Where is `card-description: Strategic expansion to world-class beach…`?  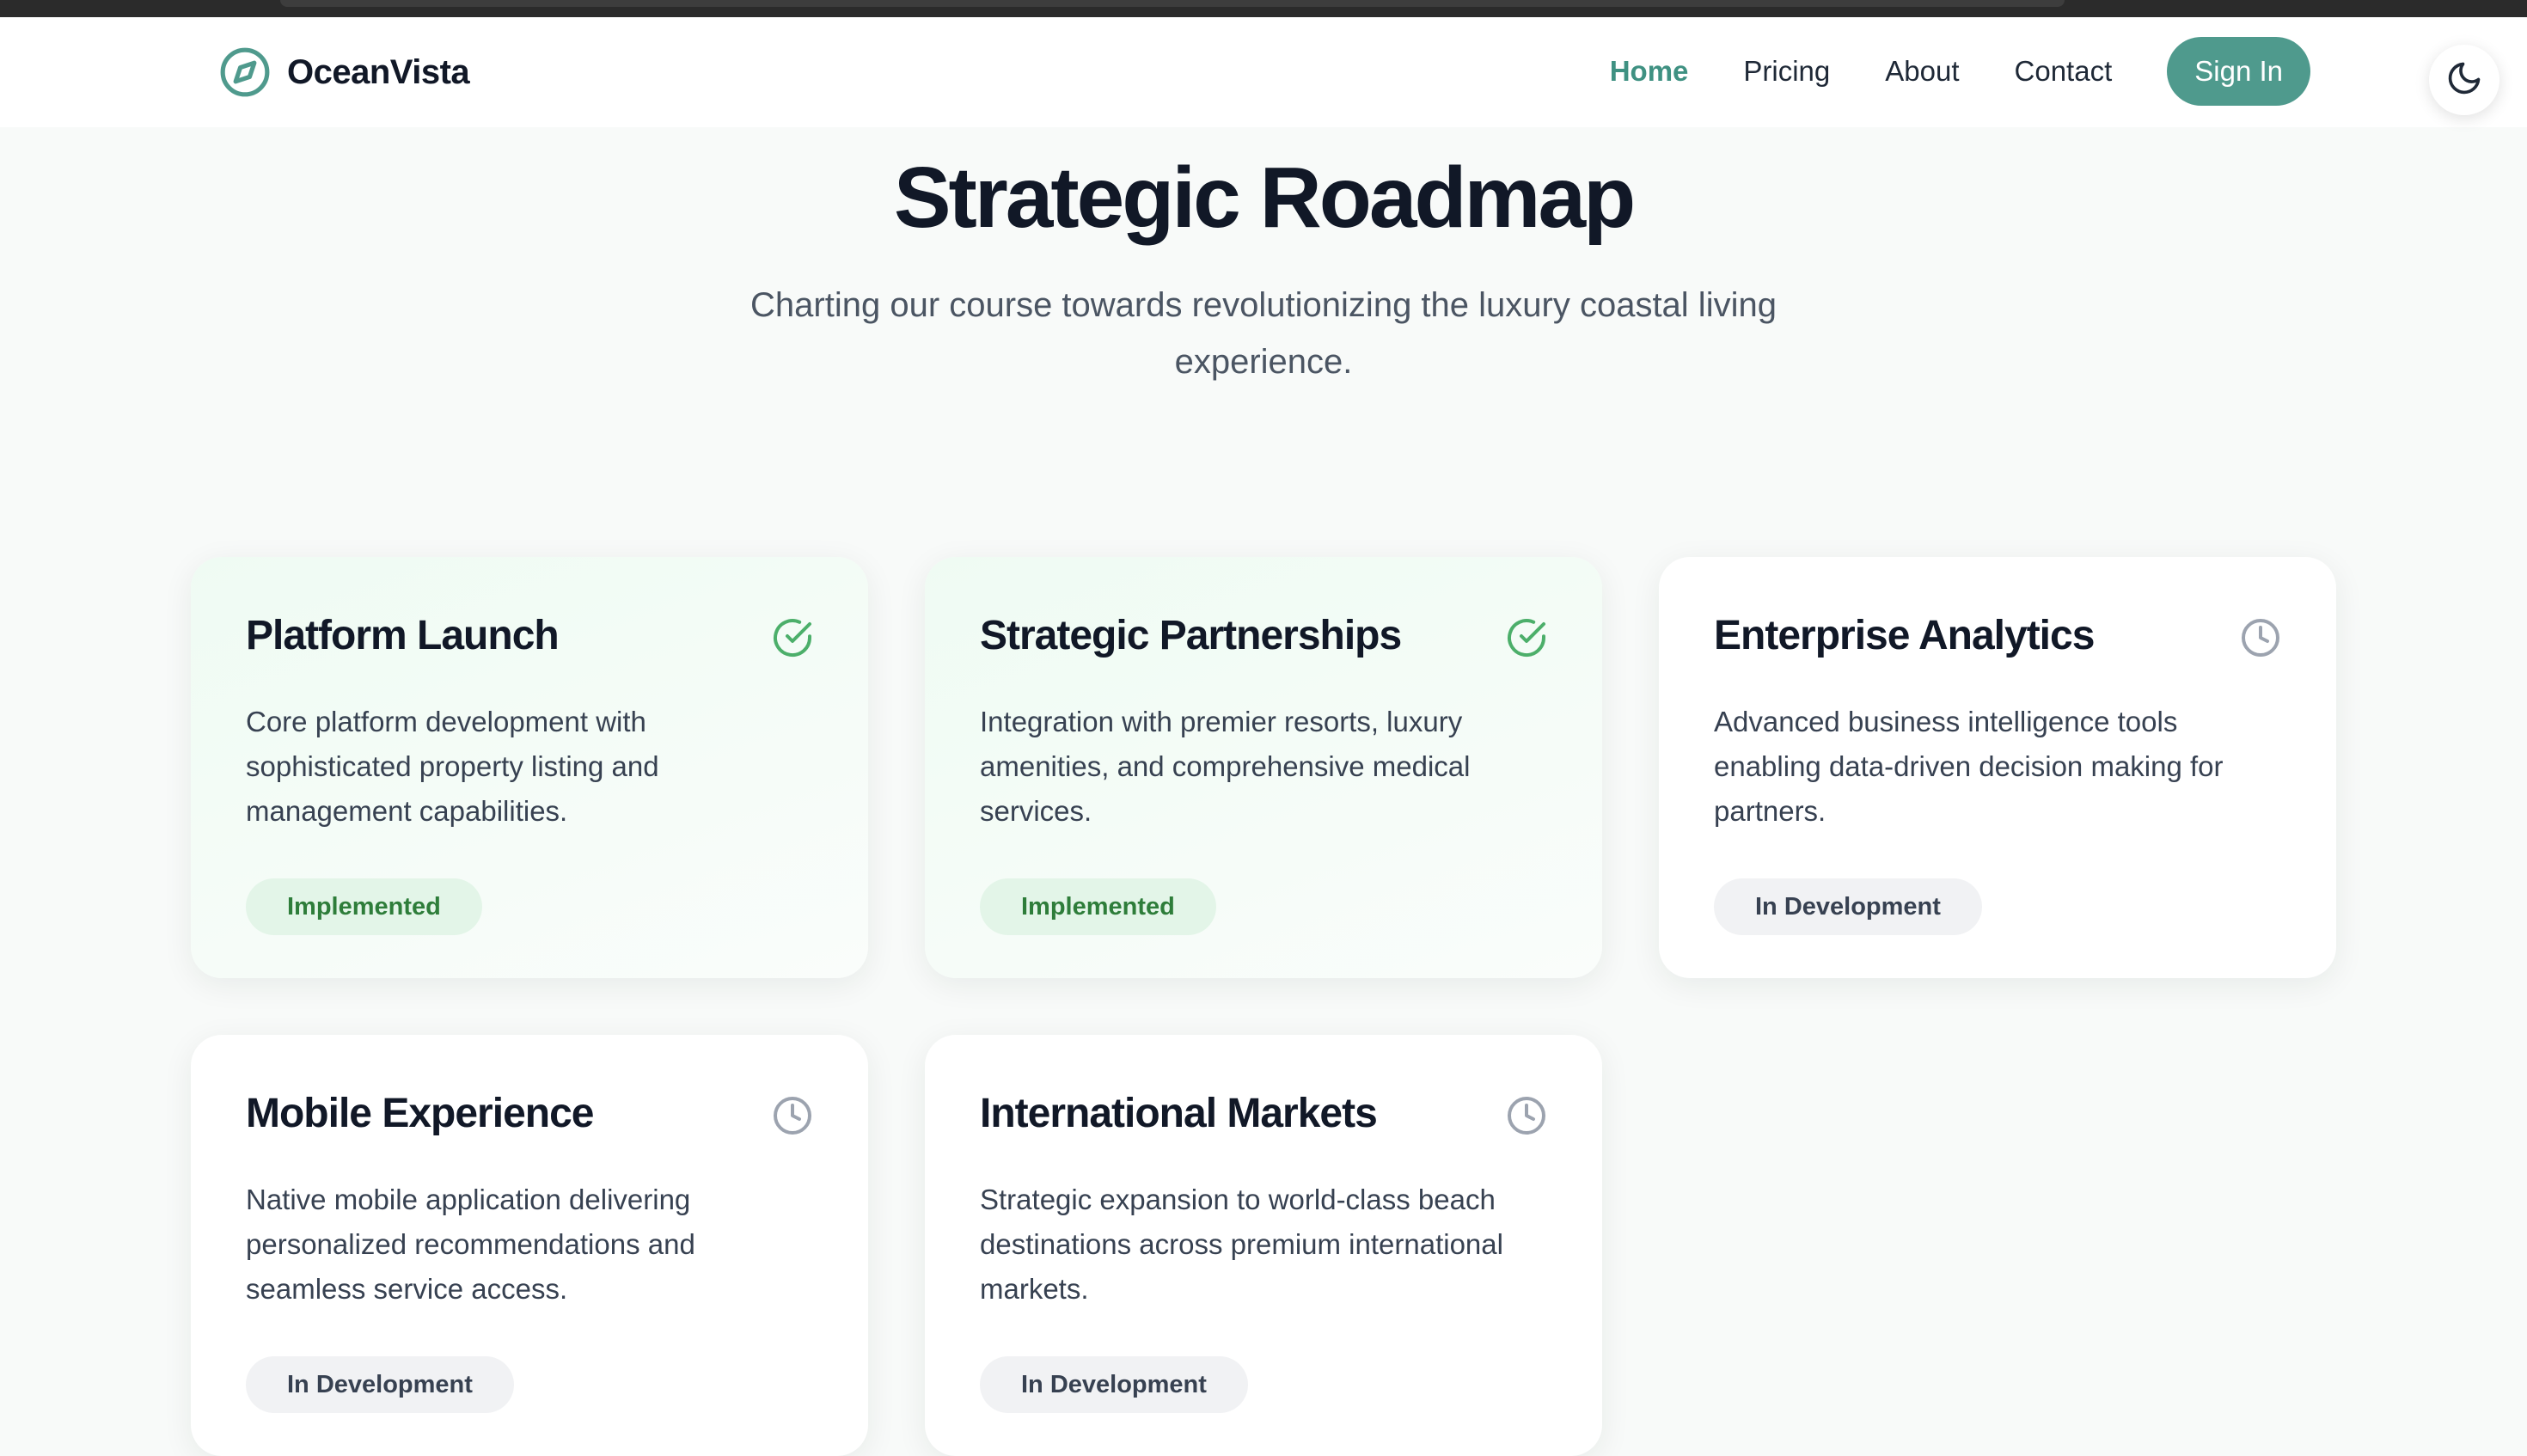
card-description: Strategic expansion to world-class beach… is located at coordinates (1242, 1245).